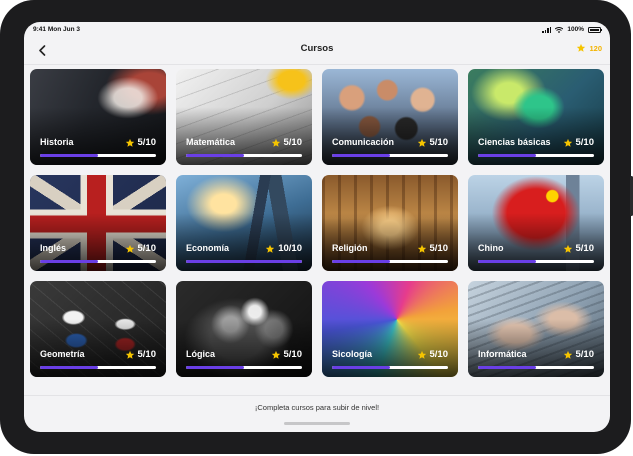 This screenshot has width=633, height=456. Describe the element at coordinates (56, 29) in the screenshot. I see `status-time: 9:41 Mon Jun 3` at that location.